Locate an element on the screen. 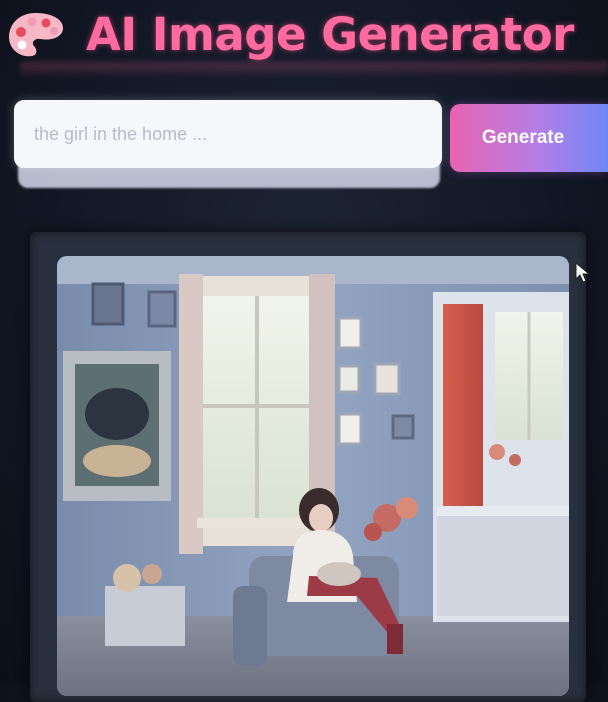 The height and width of the screenshot is (702, 608). generate-button: Generate is located at coordinates (529, 138).